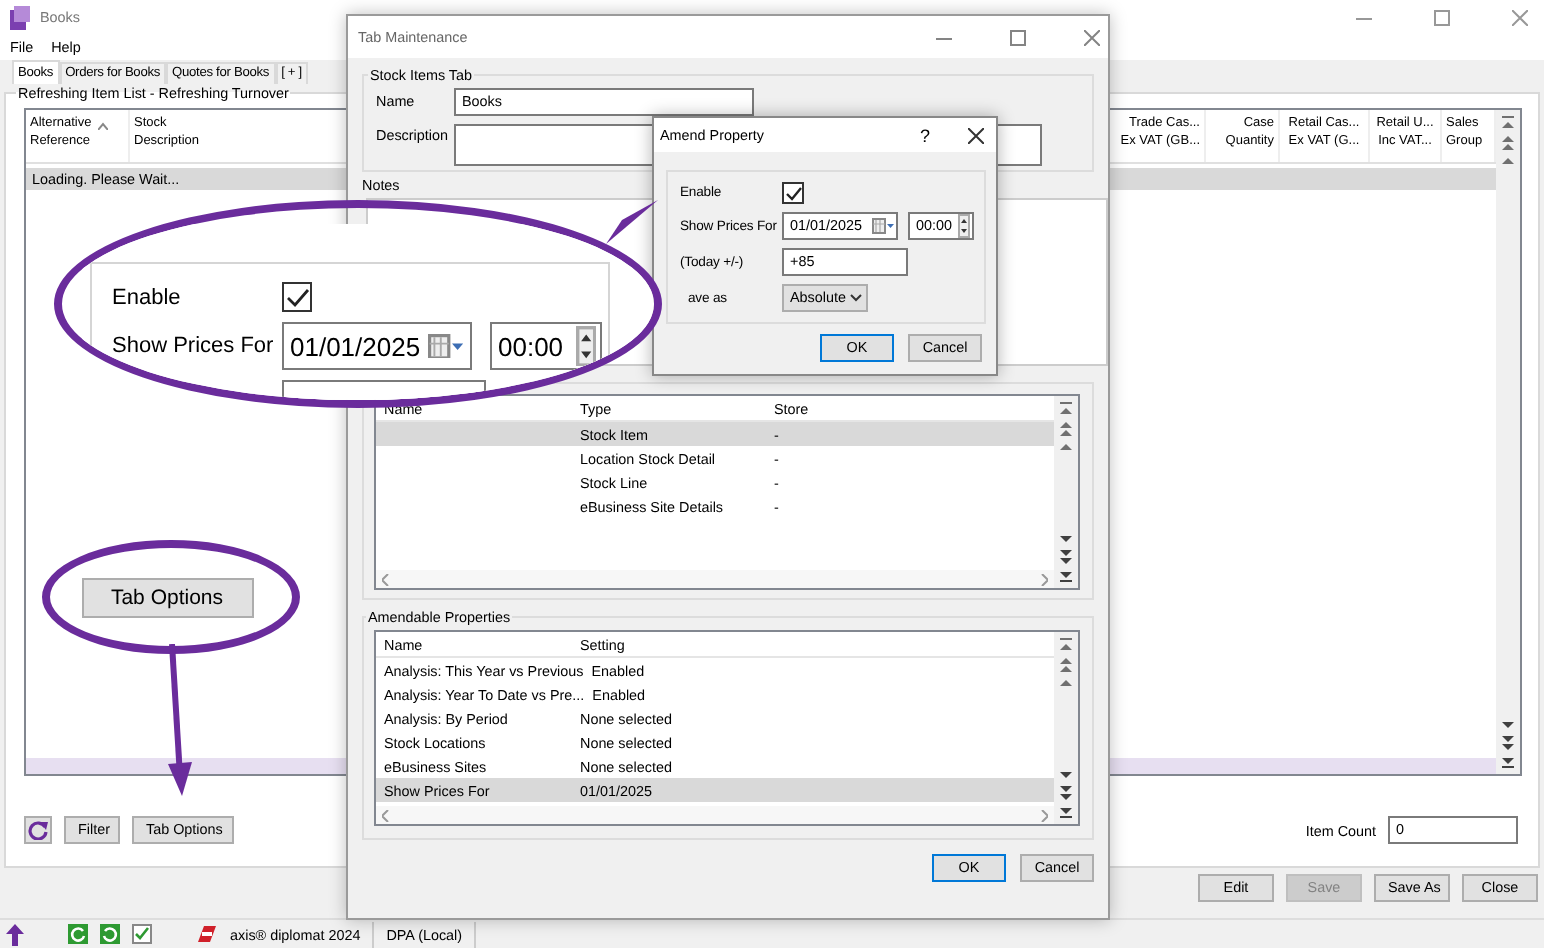 This screenshot has height=948, width=1544. What do you see at coordinates (194, 346) in the screenshot?
I see `show-prices-label: Show Prices For` at bounding box center [194, 346].